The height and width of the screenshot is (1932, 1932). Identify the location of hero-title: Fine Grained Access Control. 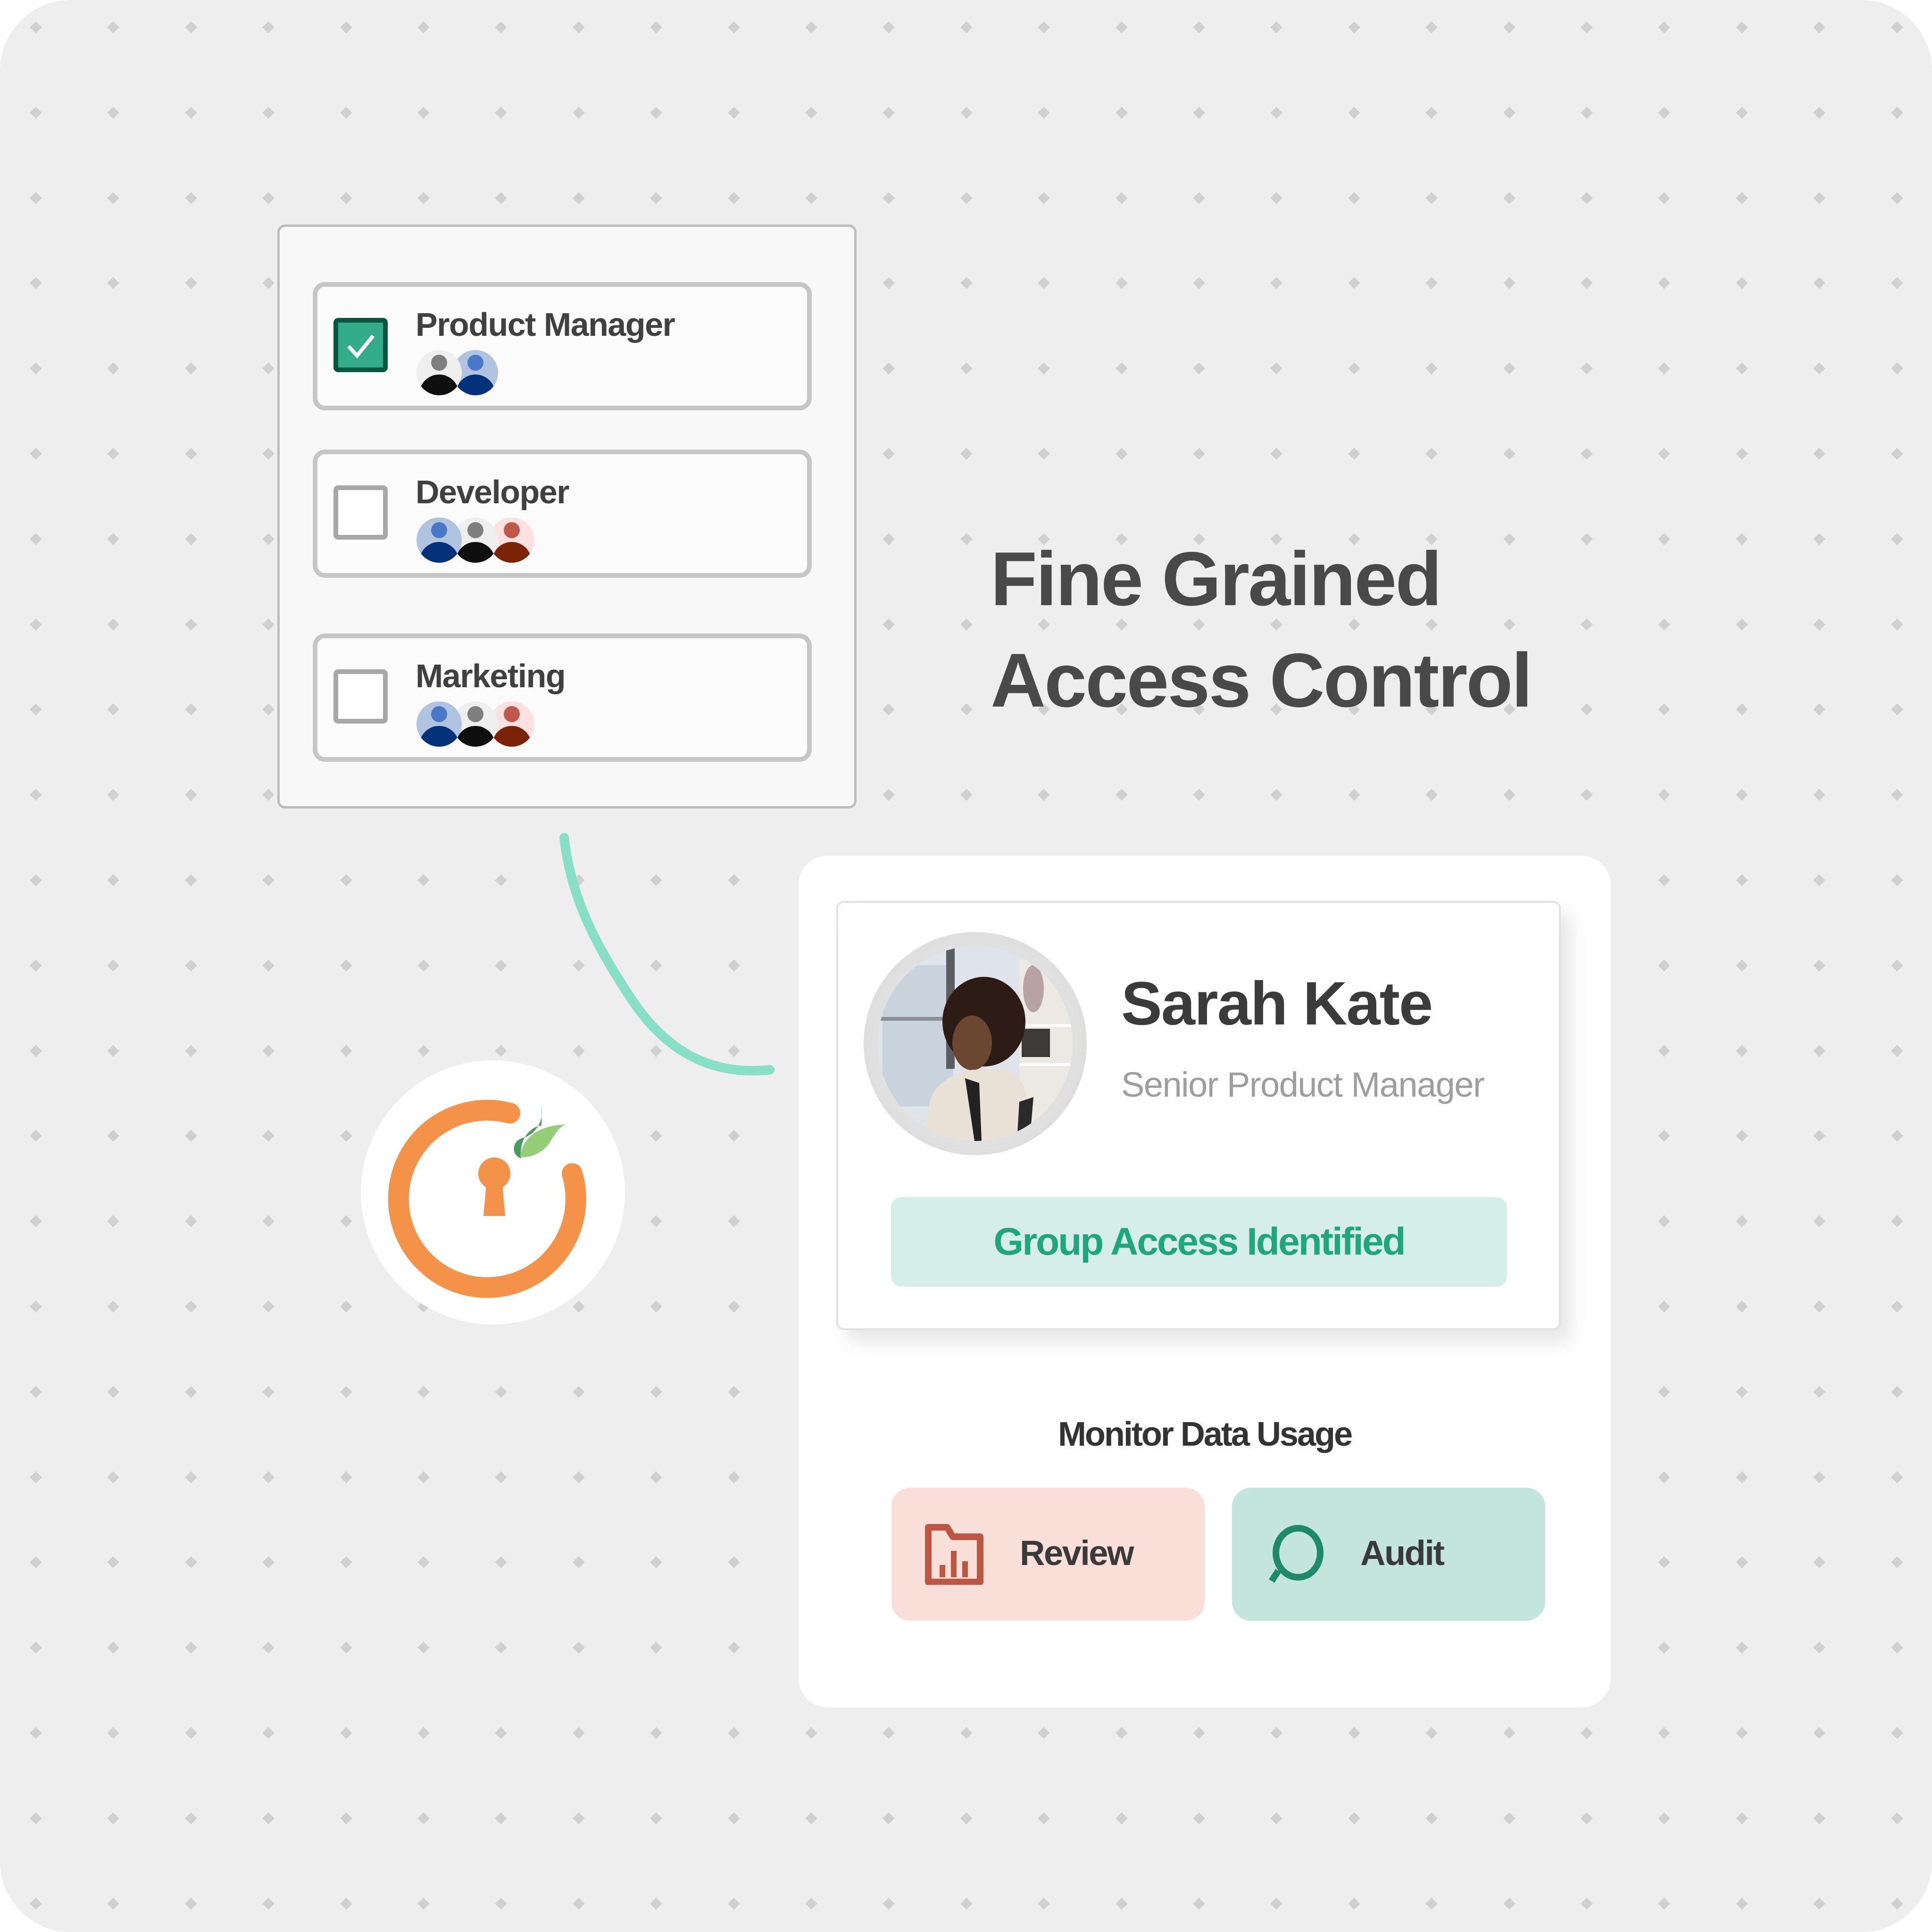
(1261, 629).